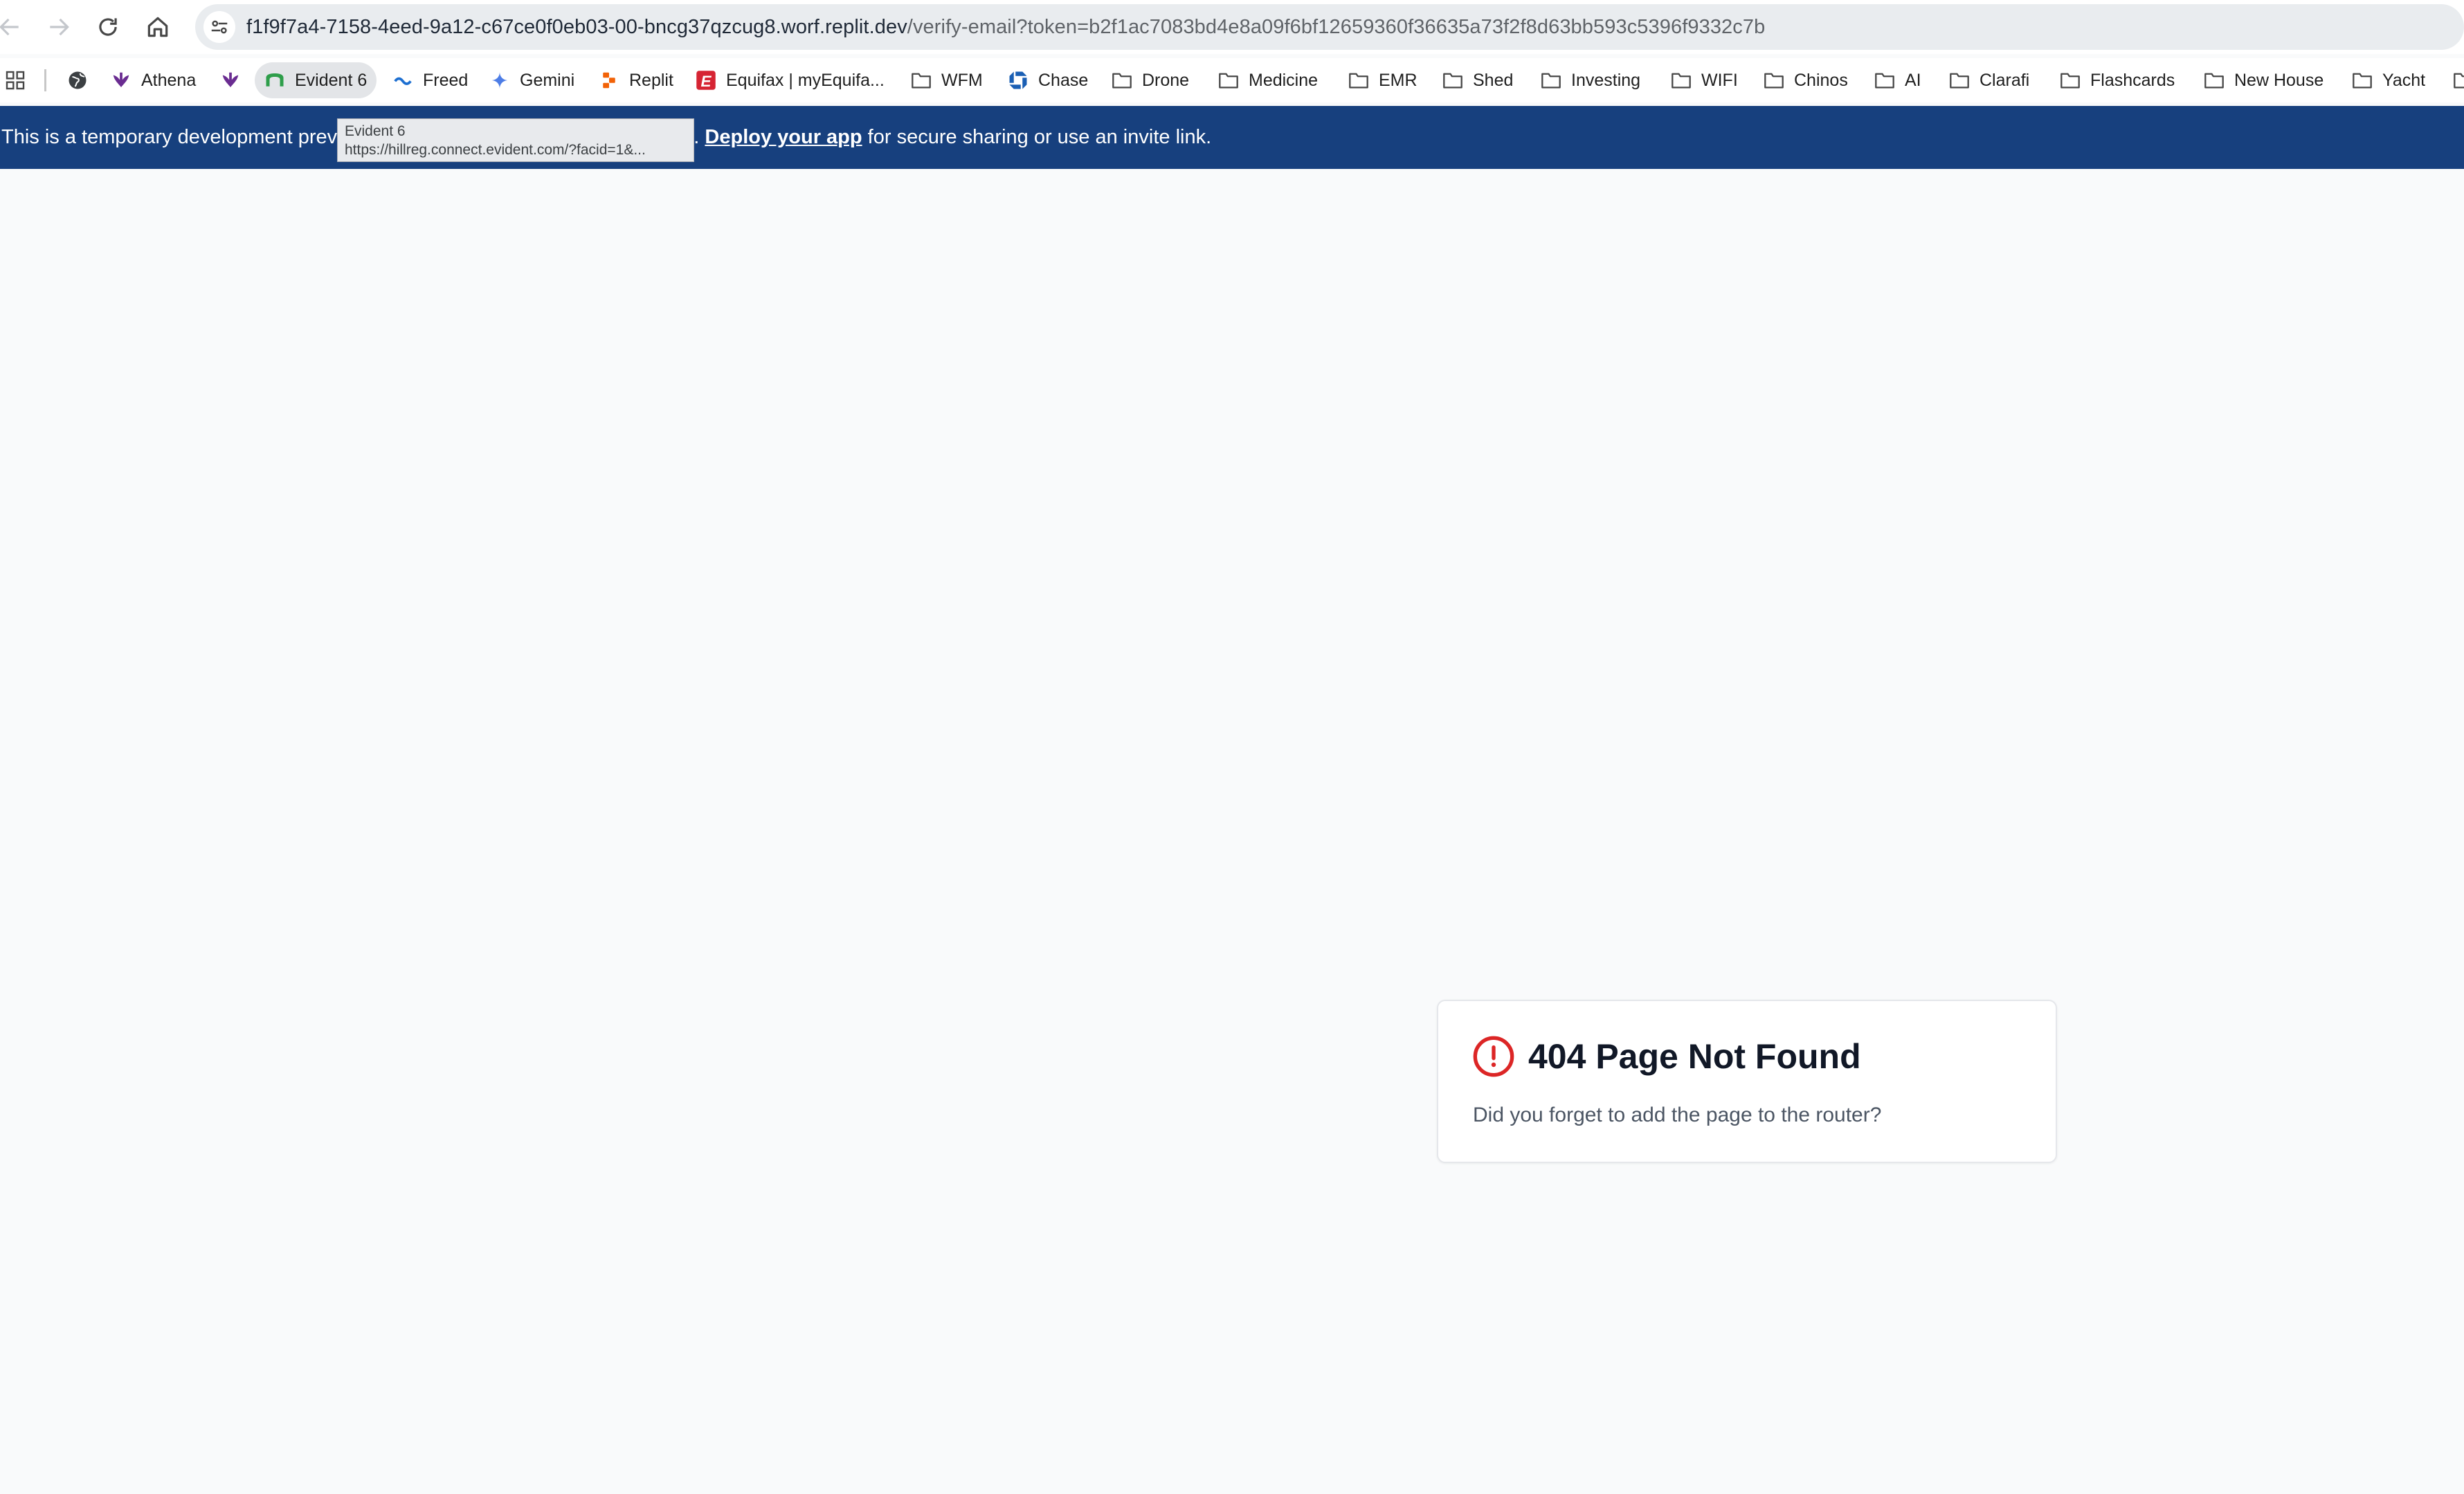 This screenshot has width=2464, height=1494. I want to click on bookmark-folder-yacht: Yacht, so click(2388, 80).